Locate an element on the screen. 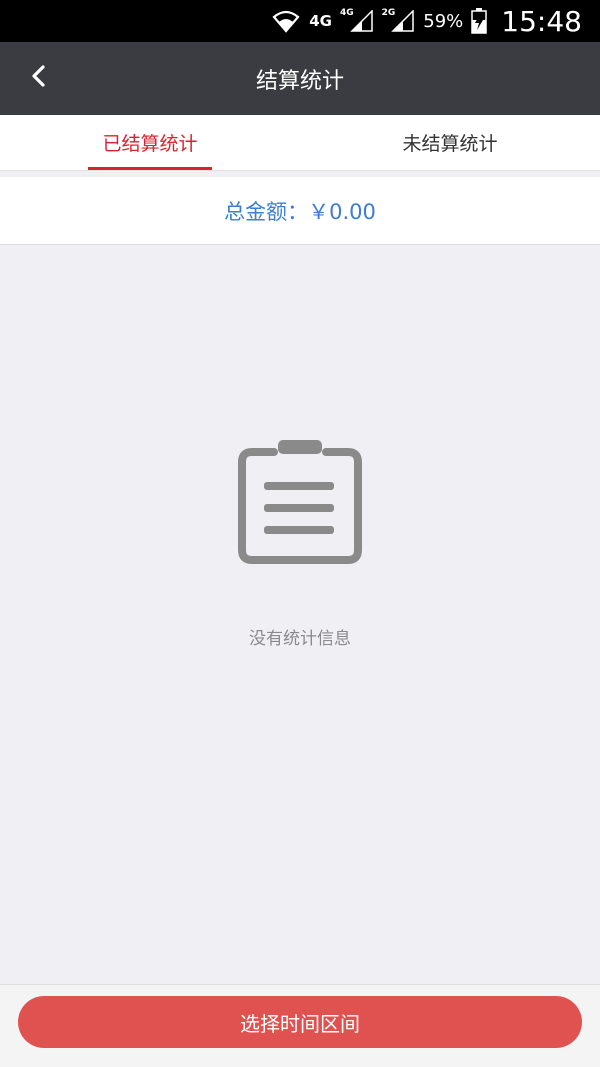 This screenshot has width=600, height=1067. tab-label: 已结算统计 is located at coordinates (150, 144).